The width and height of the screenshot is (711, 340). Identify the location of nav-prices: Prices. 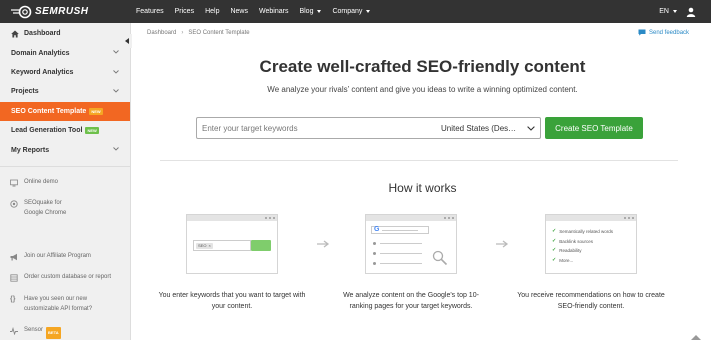
(184, 11).